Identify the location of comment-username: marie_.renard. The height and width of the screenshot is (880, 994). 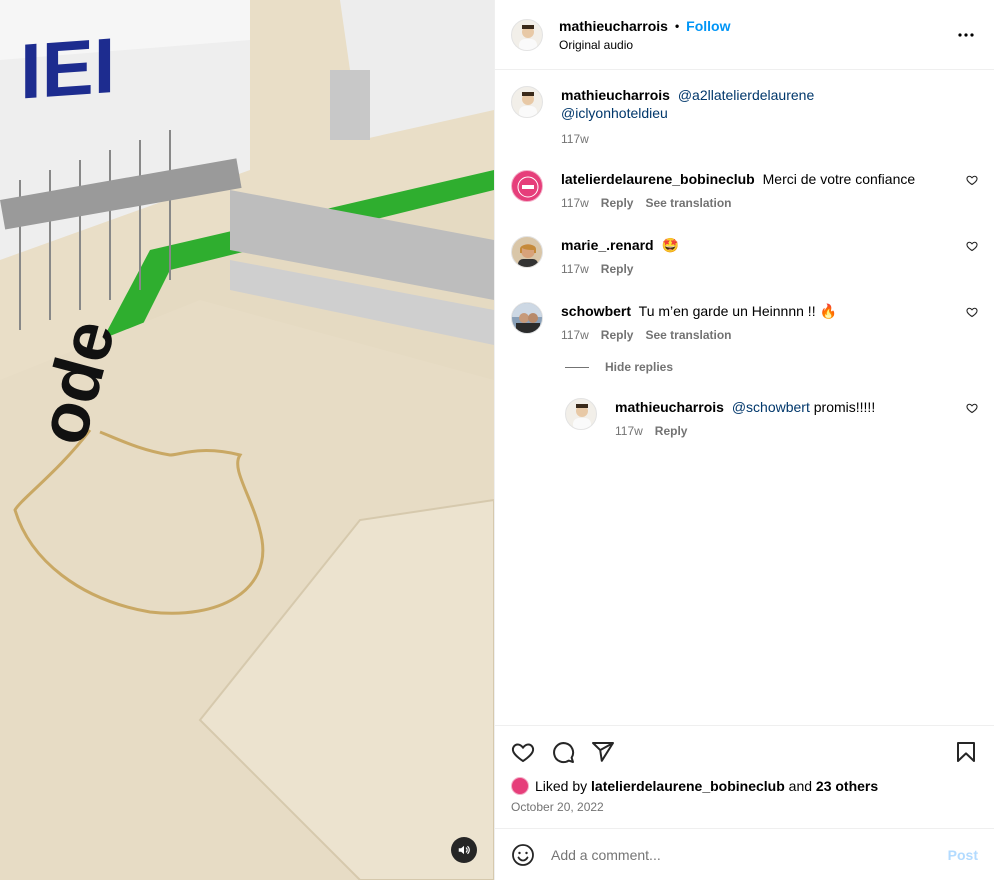
(607, 245).